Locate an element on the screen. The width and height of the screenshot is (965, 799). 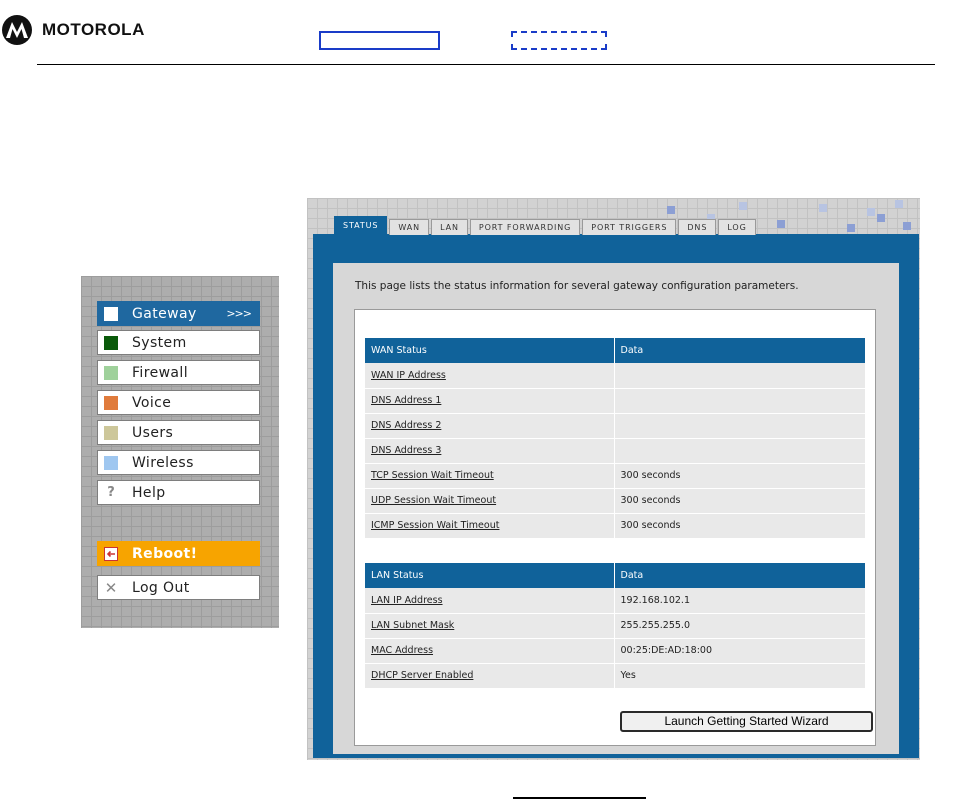
icmp-timeout-link: ICMP Session Wait Timeout is located at coordinates (490, 526).